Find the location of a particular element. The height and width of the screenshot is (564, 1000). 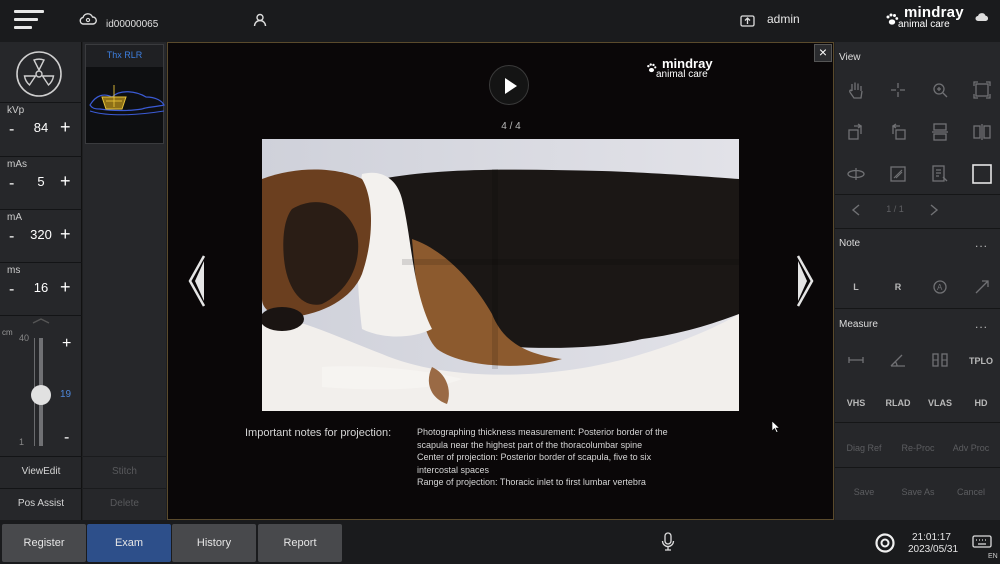

flip-vertical-icon is located at coordinates (940, 132).